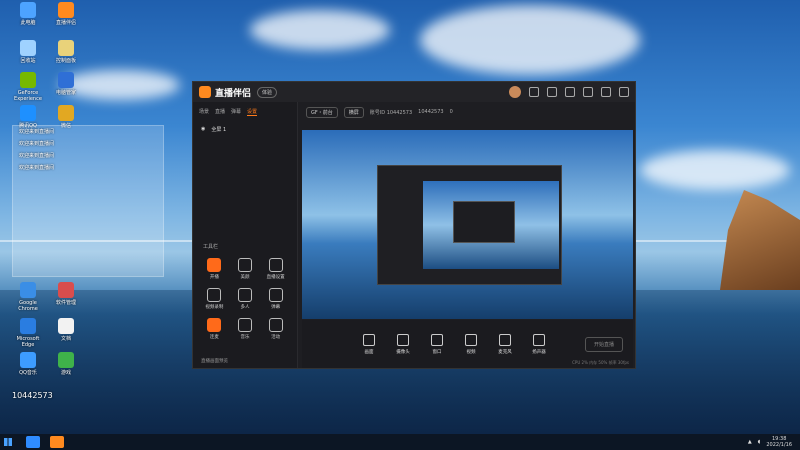  Describe the element at coordinates (66, 290) in the screenshot. I see `software-manager-icon` at that location.